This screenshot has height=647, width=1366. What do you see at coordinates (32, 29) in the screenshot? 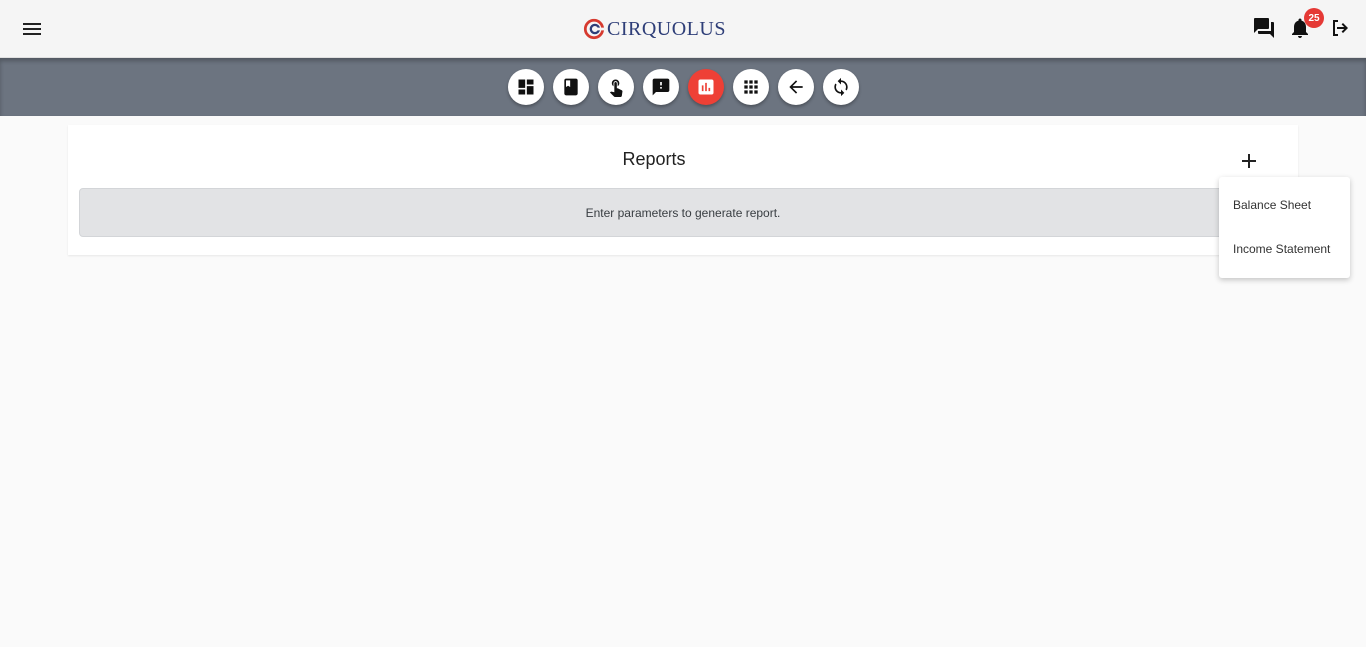
I see `hamburger-menu-icon` at bounding box center [32, 29].